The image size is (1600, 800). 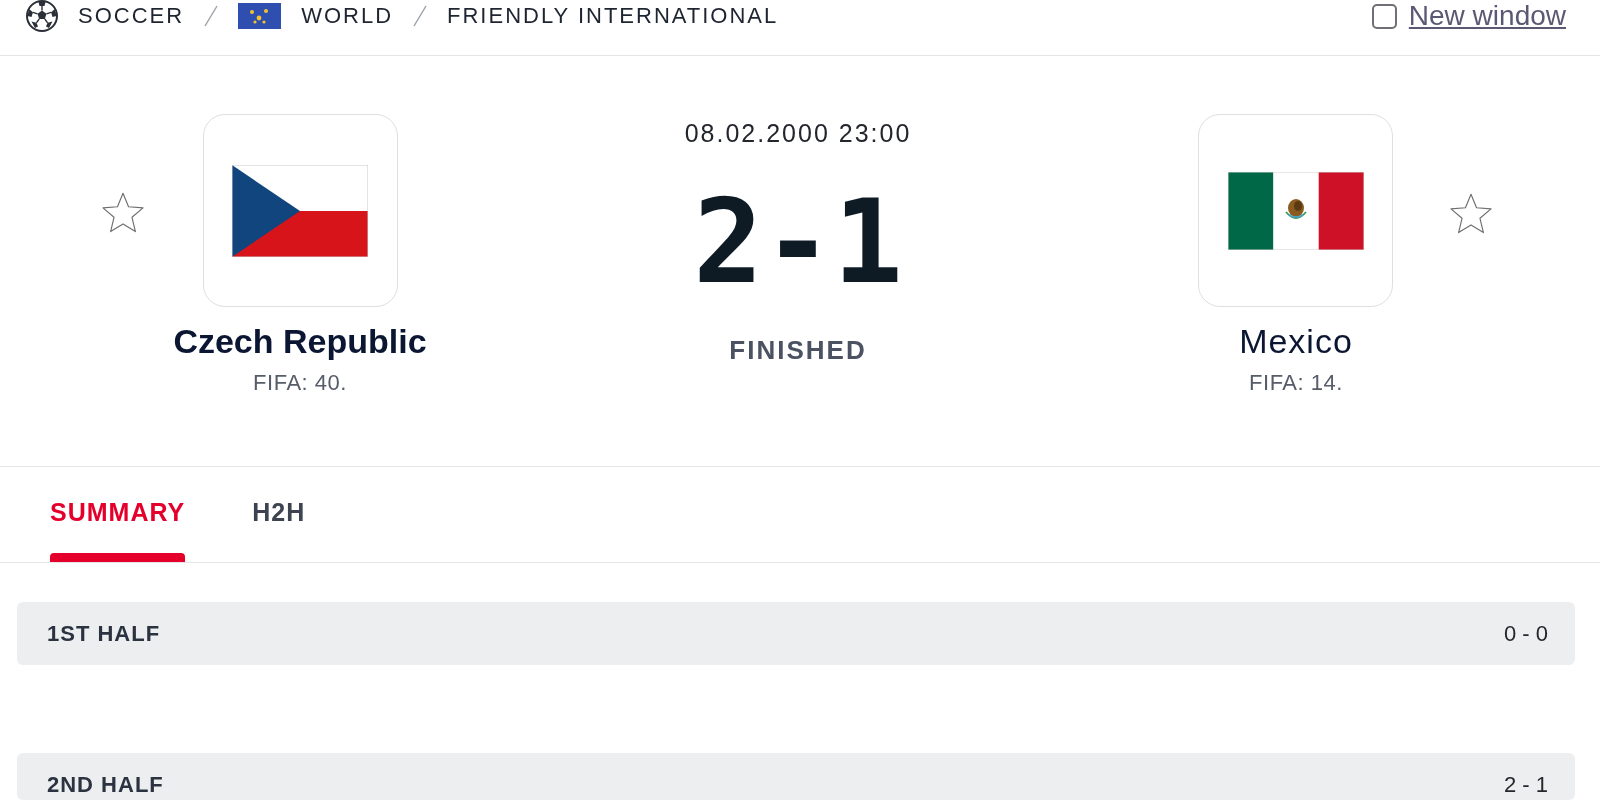 I want to click on period-score: 2 - 1, so click(x=1525, y=785).